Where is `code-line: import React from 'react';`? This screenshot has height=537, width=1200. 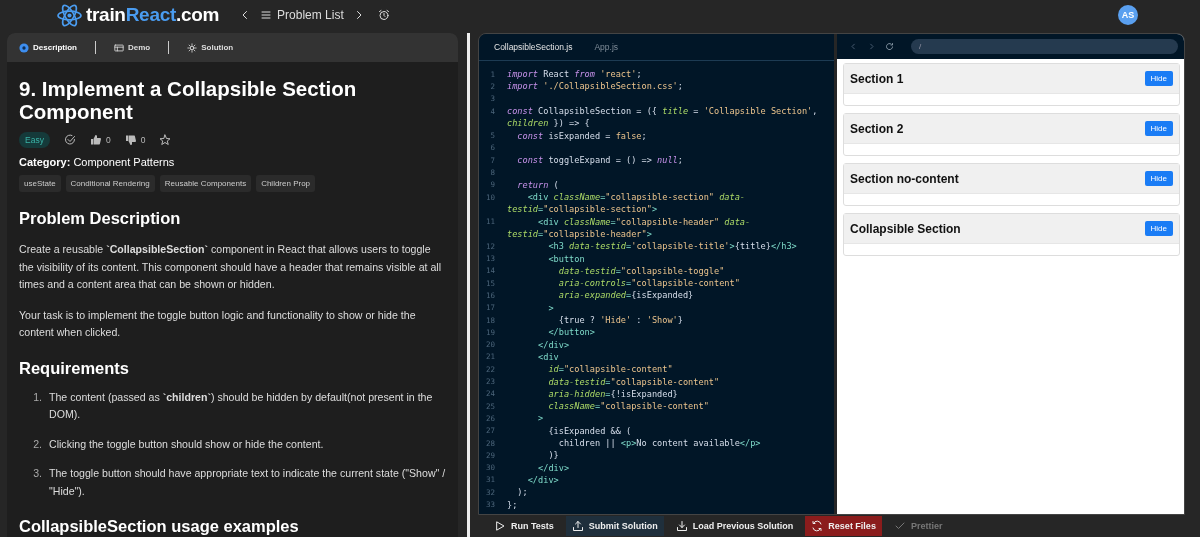 code-line: import React from 'react'; is located at coordinates (574, 74).